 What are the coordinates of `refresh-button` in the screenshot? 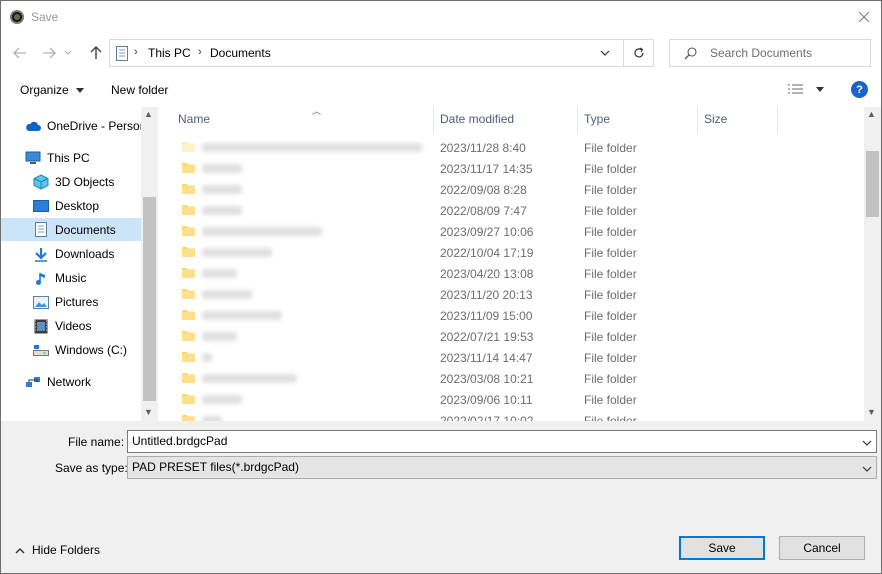 It's located at (638, 53).